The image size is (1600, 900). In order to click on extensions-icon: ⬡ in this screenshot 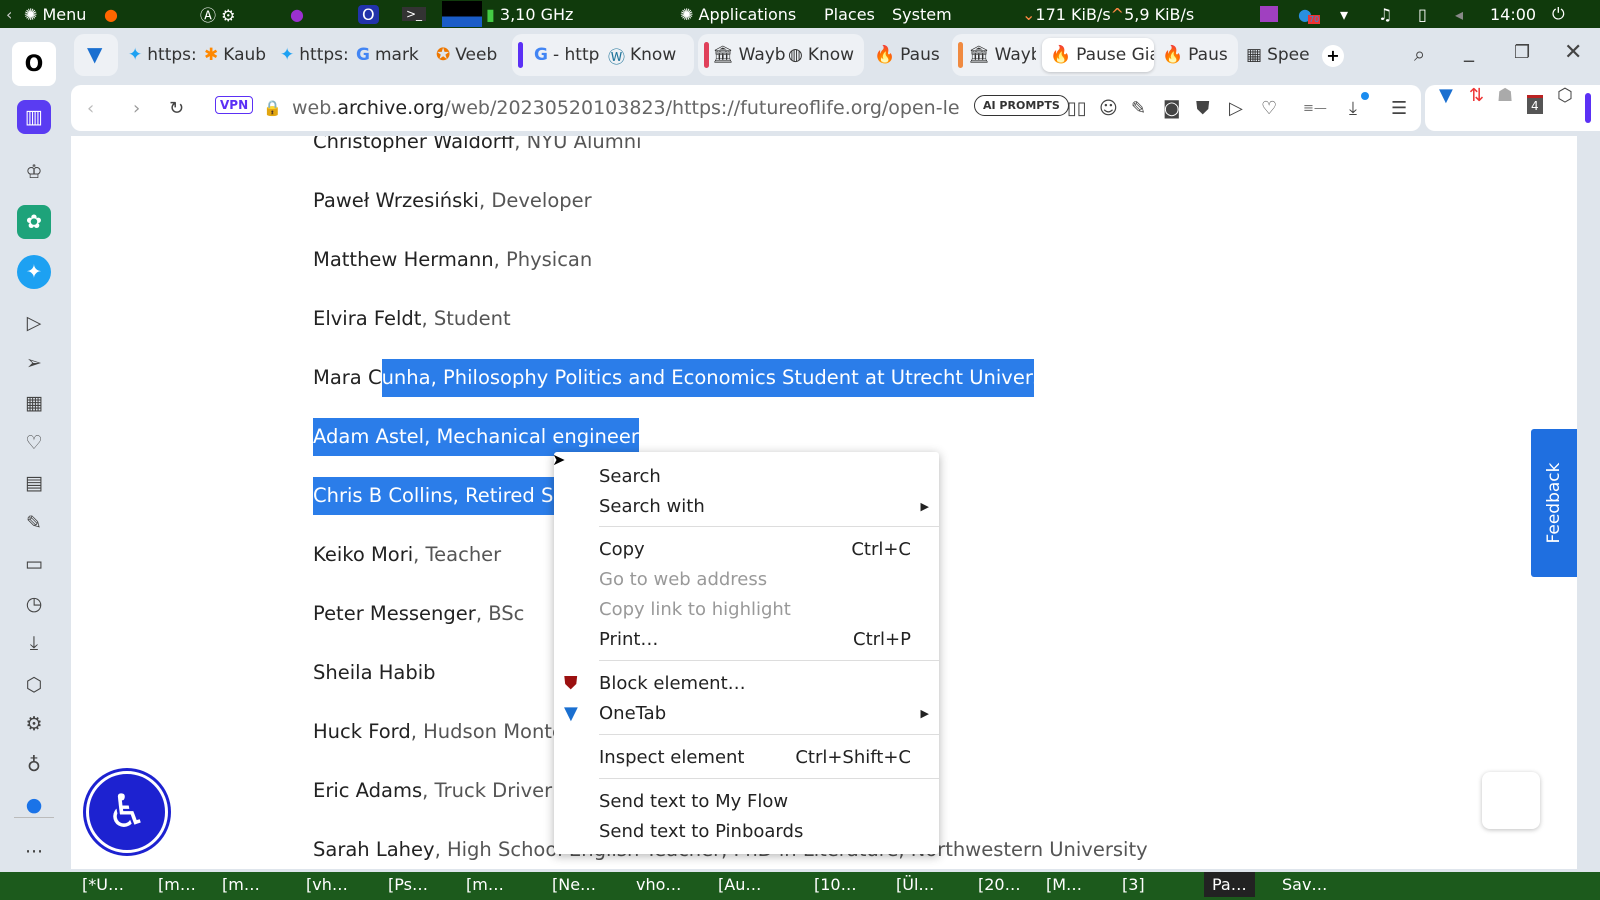, I will do `click(34, 685)`.